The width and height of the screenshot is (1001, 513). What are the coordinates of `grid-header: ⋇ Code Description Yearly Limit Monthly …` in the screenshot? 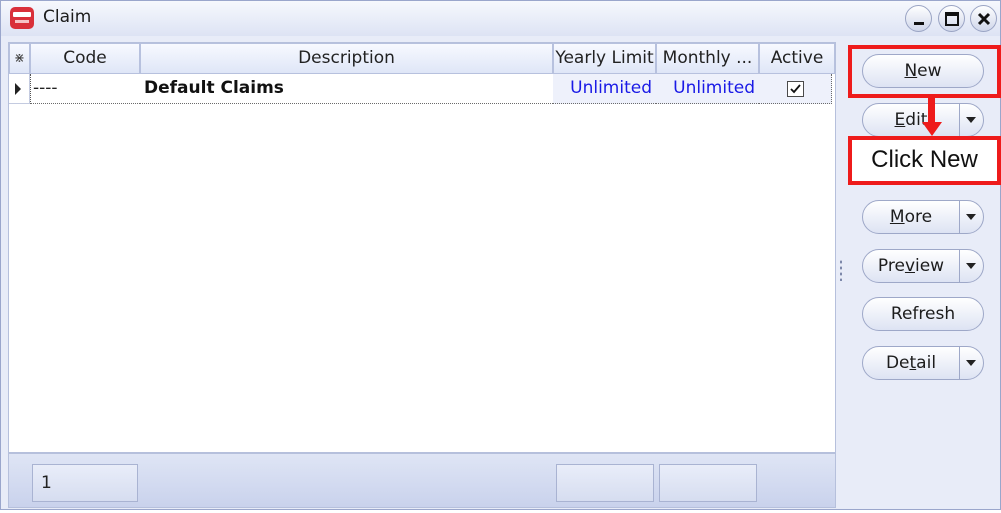 It's located at (422, 58).